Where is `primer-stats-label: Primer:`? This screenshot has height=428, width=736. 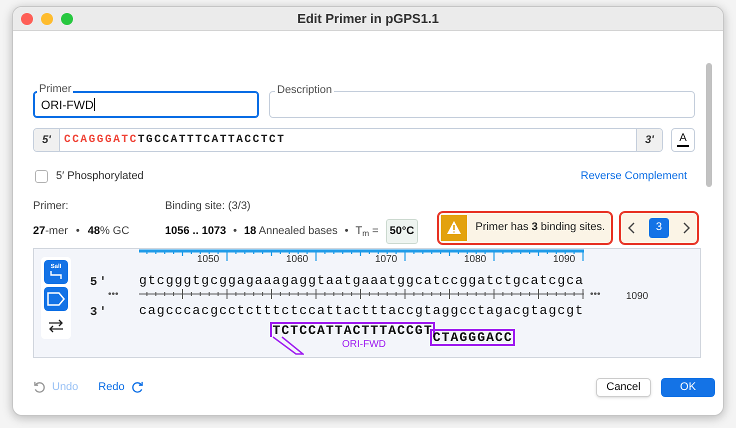 primer-stats-label: Primer: is located at coordinates (51, 206).